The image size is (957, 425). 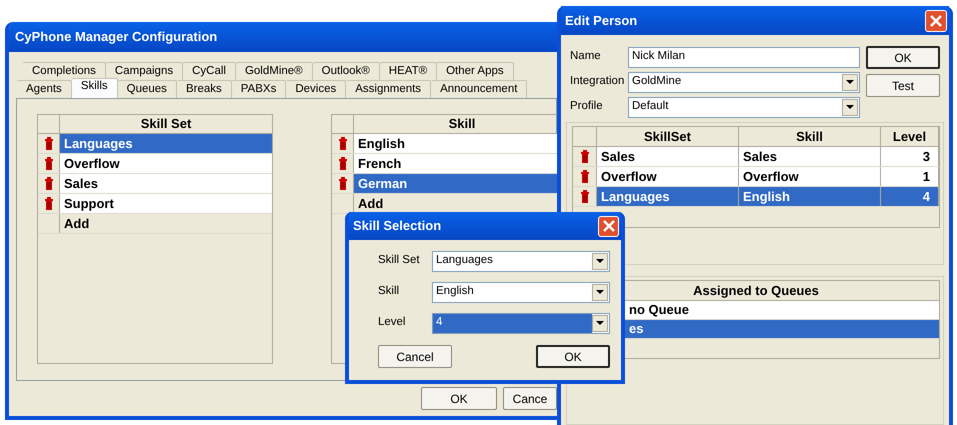 I want to click on table-cell: French, so click(x=455, y=163).